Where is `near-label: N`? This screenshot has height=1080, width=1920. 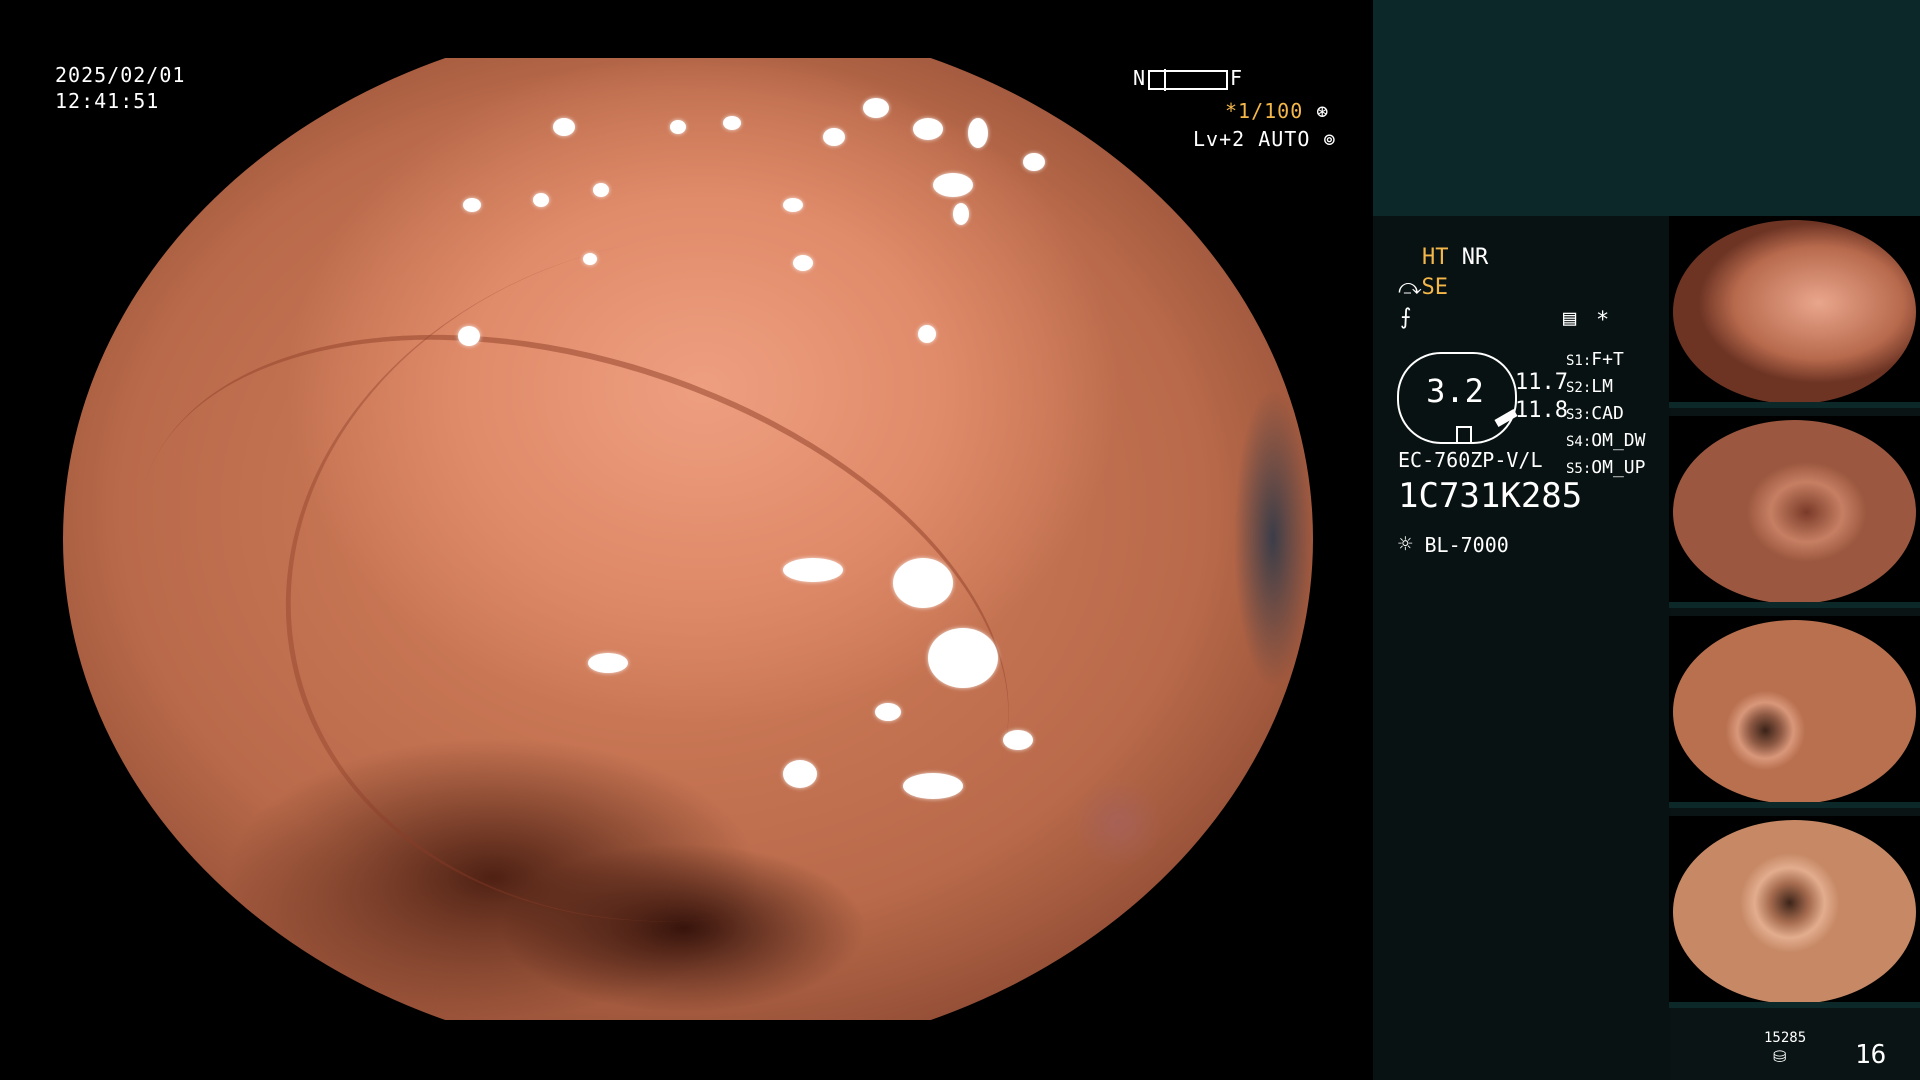 near-label: N is located at coordinates (1140, 78).